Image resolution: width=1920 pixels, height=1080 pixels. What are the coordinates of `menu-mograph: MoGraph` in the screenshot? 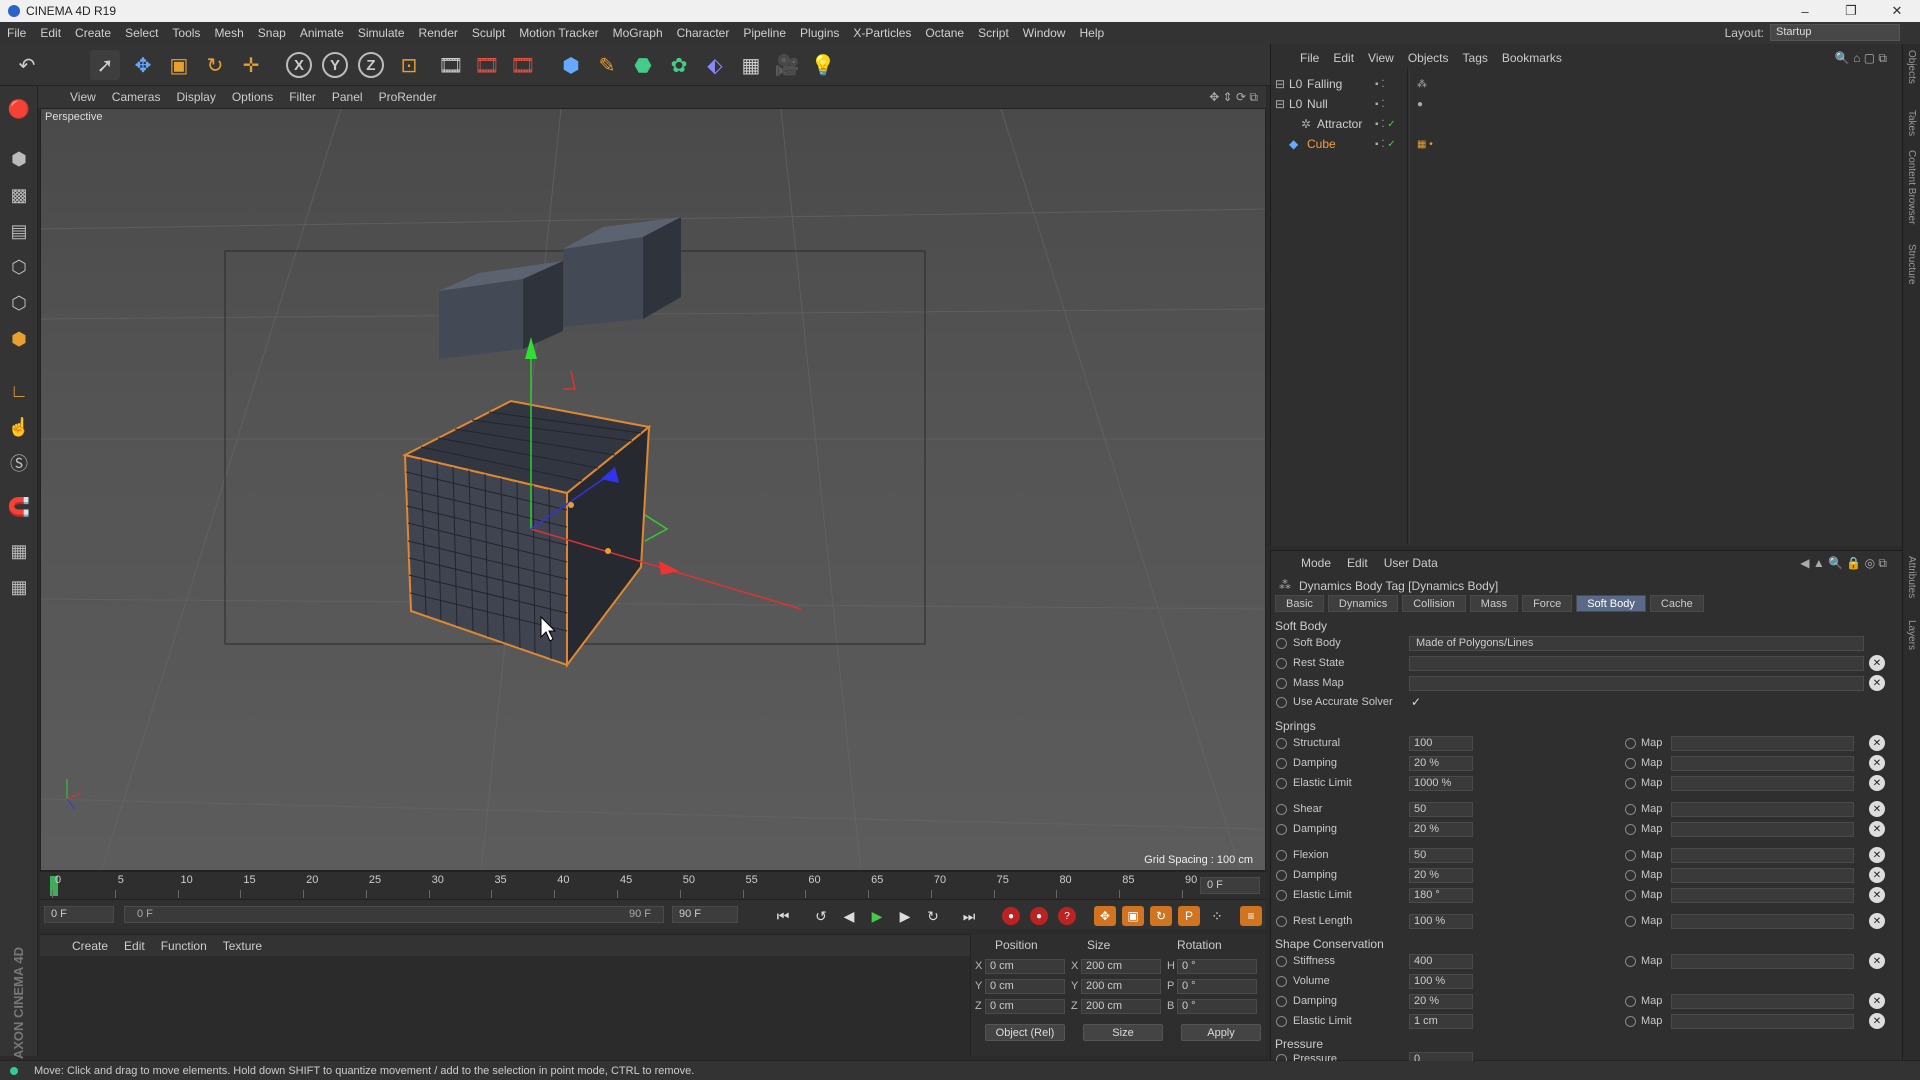 It's located at (638, 33).